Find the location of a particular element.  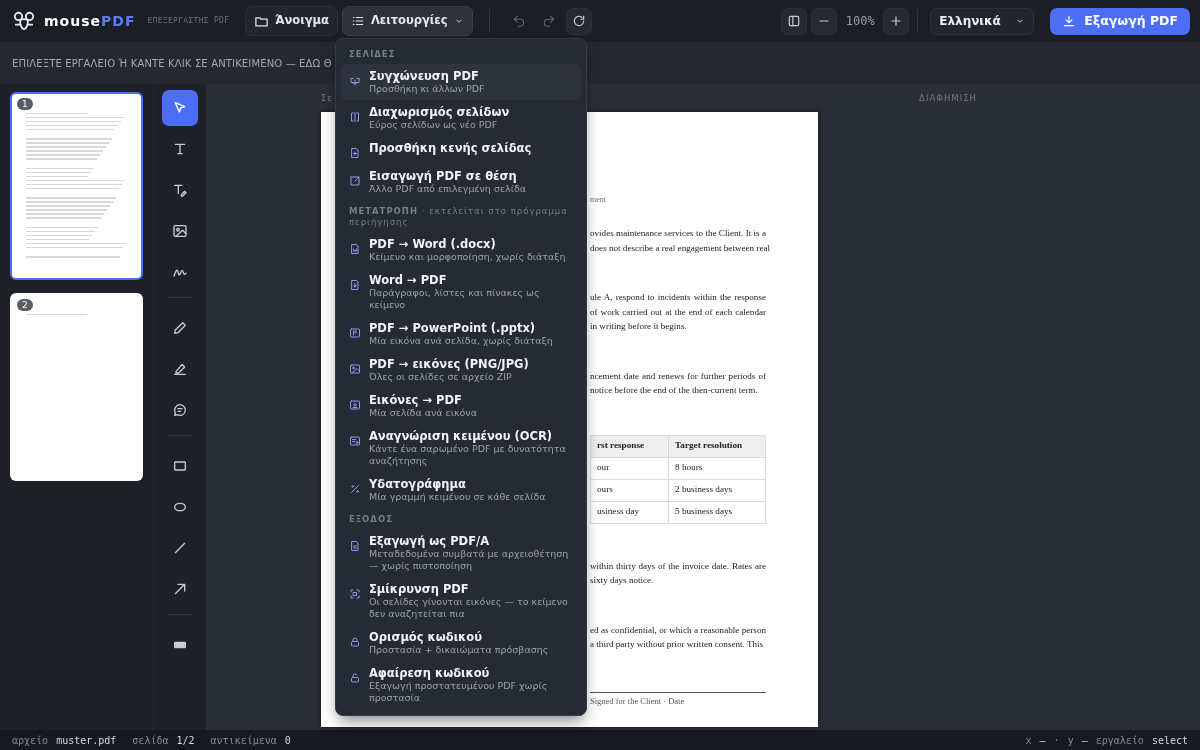

status-label: y is located at coordinates (1070, 740).